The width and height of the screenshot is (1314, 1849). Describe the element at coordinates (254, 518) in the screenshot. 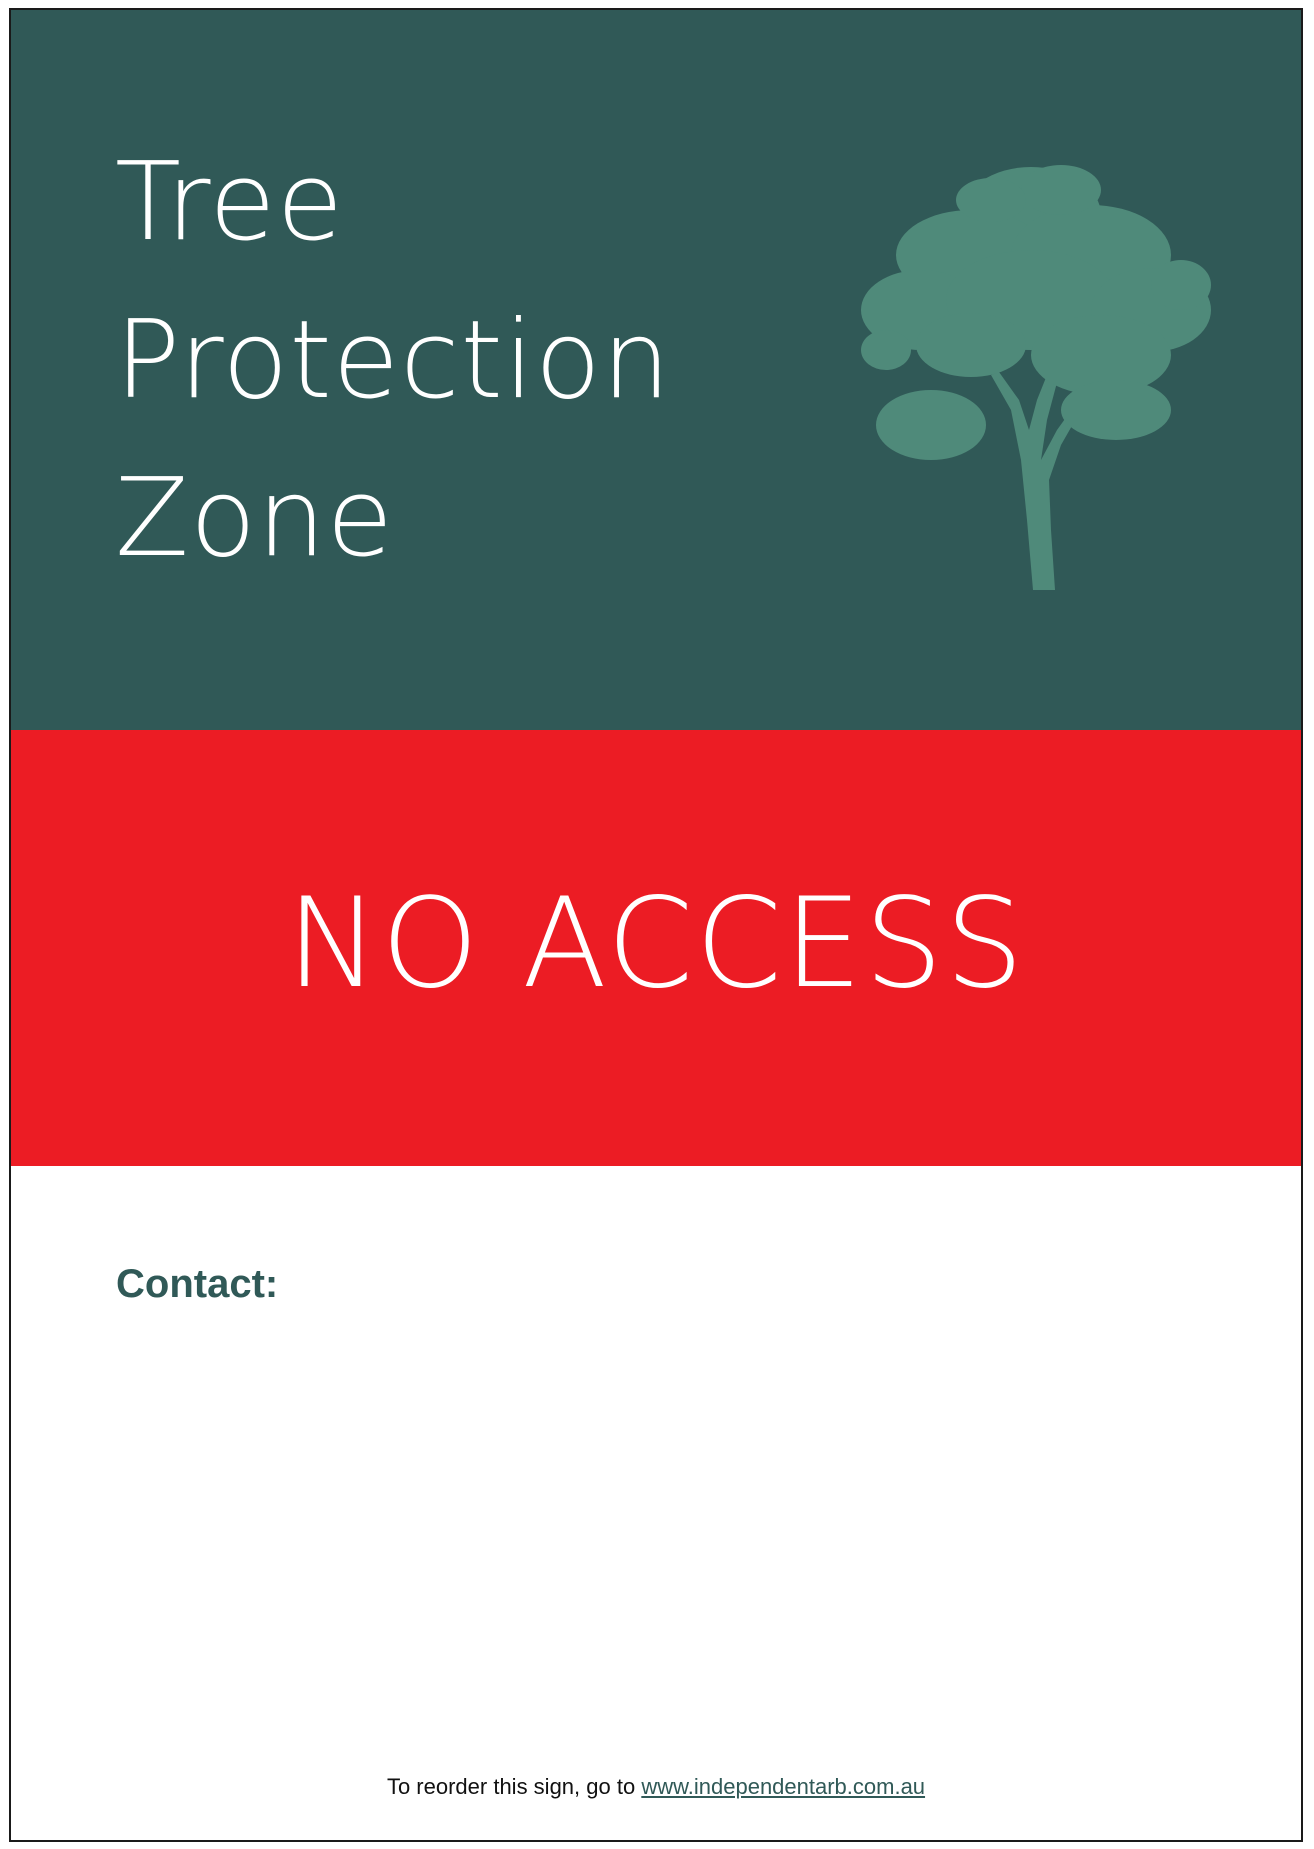

I see `sign-title-line-3: Zone` at that location.